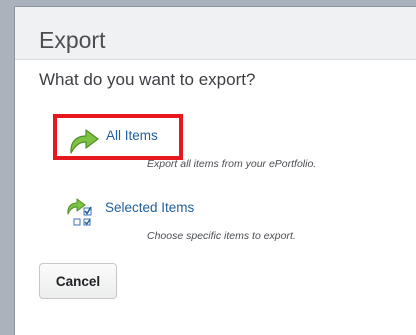 This screenshot has width=416, height=335. I want to click on dialog-title: Export, so click(72, 40).